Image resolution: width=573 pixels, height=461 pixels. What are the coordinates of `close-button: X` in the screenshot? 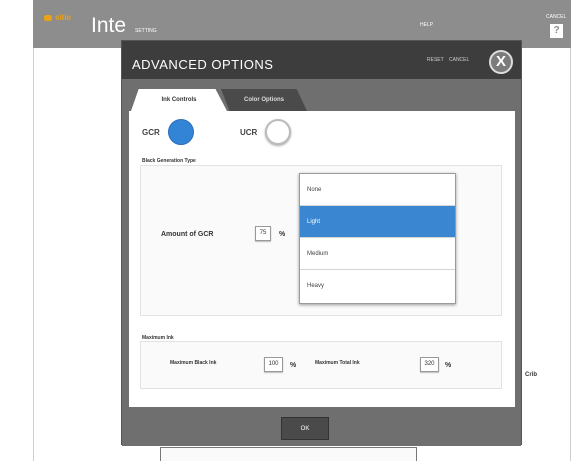 It's located at (501, 62).